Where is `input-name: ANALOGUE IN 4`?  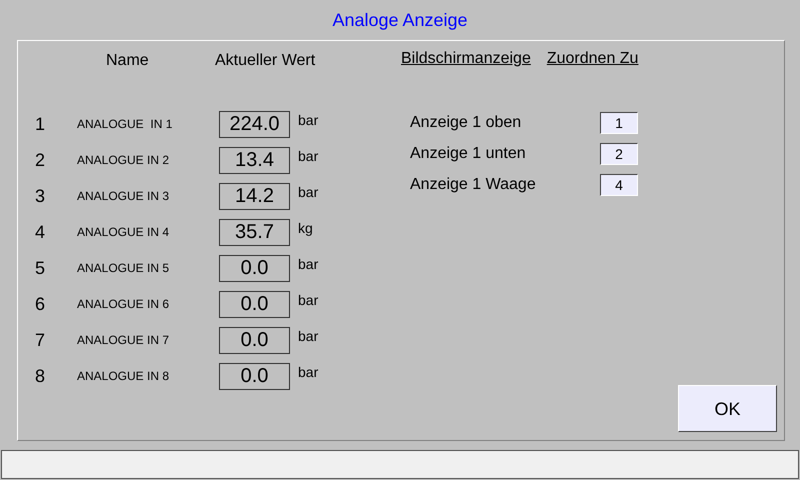 input-name: ANALOGUE IN 4 is located at coordinates (123, 232).